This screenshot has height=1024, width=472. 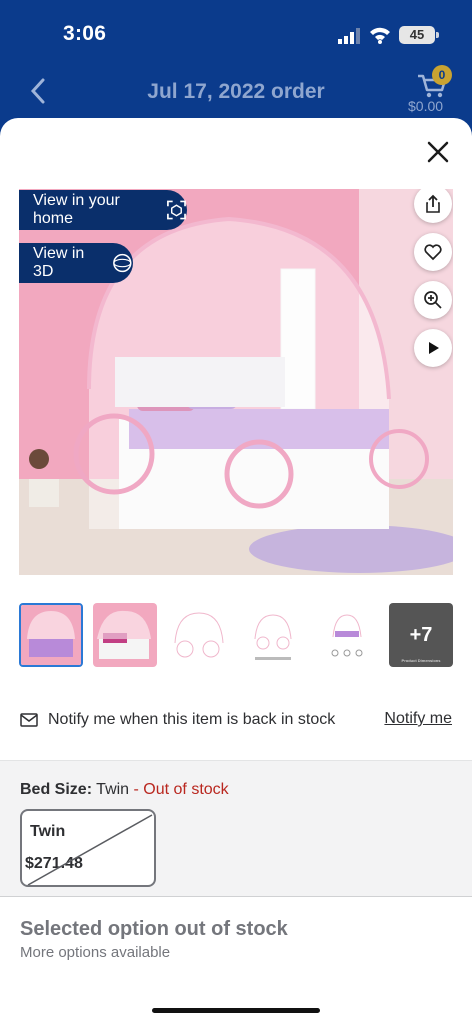 What do you see at coordinates (236, 636) in the screenshot?
I see `thumbnail-strip: +7 Product Dimensions` at bounding box center [236, 636].